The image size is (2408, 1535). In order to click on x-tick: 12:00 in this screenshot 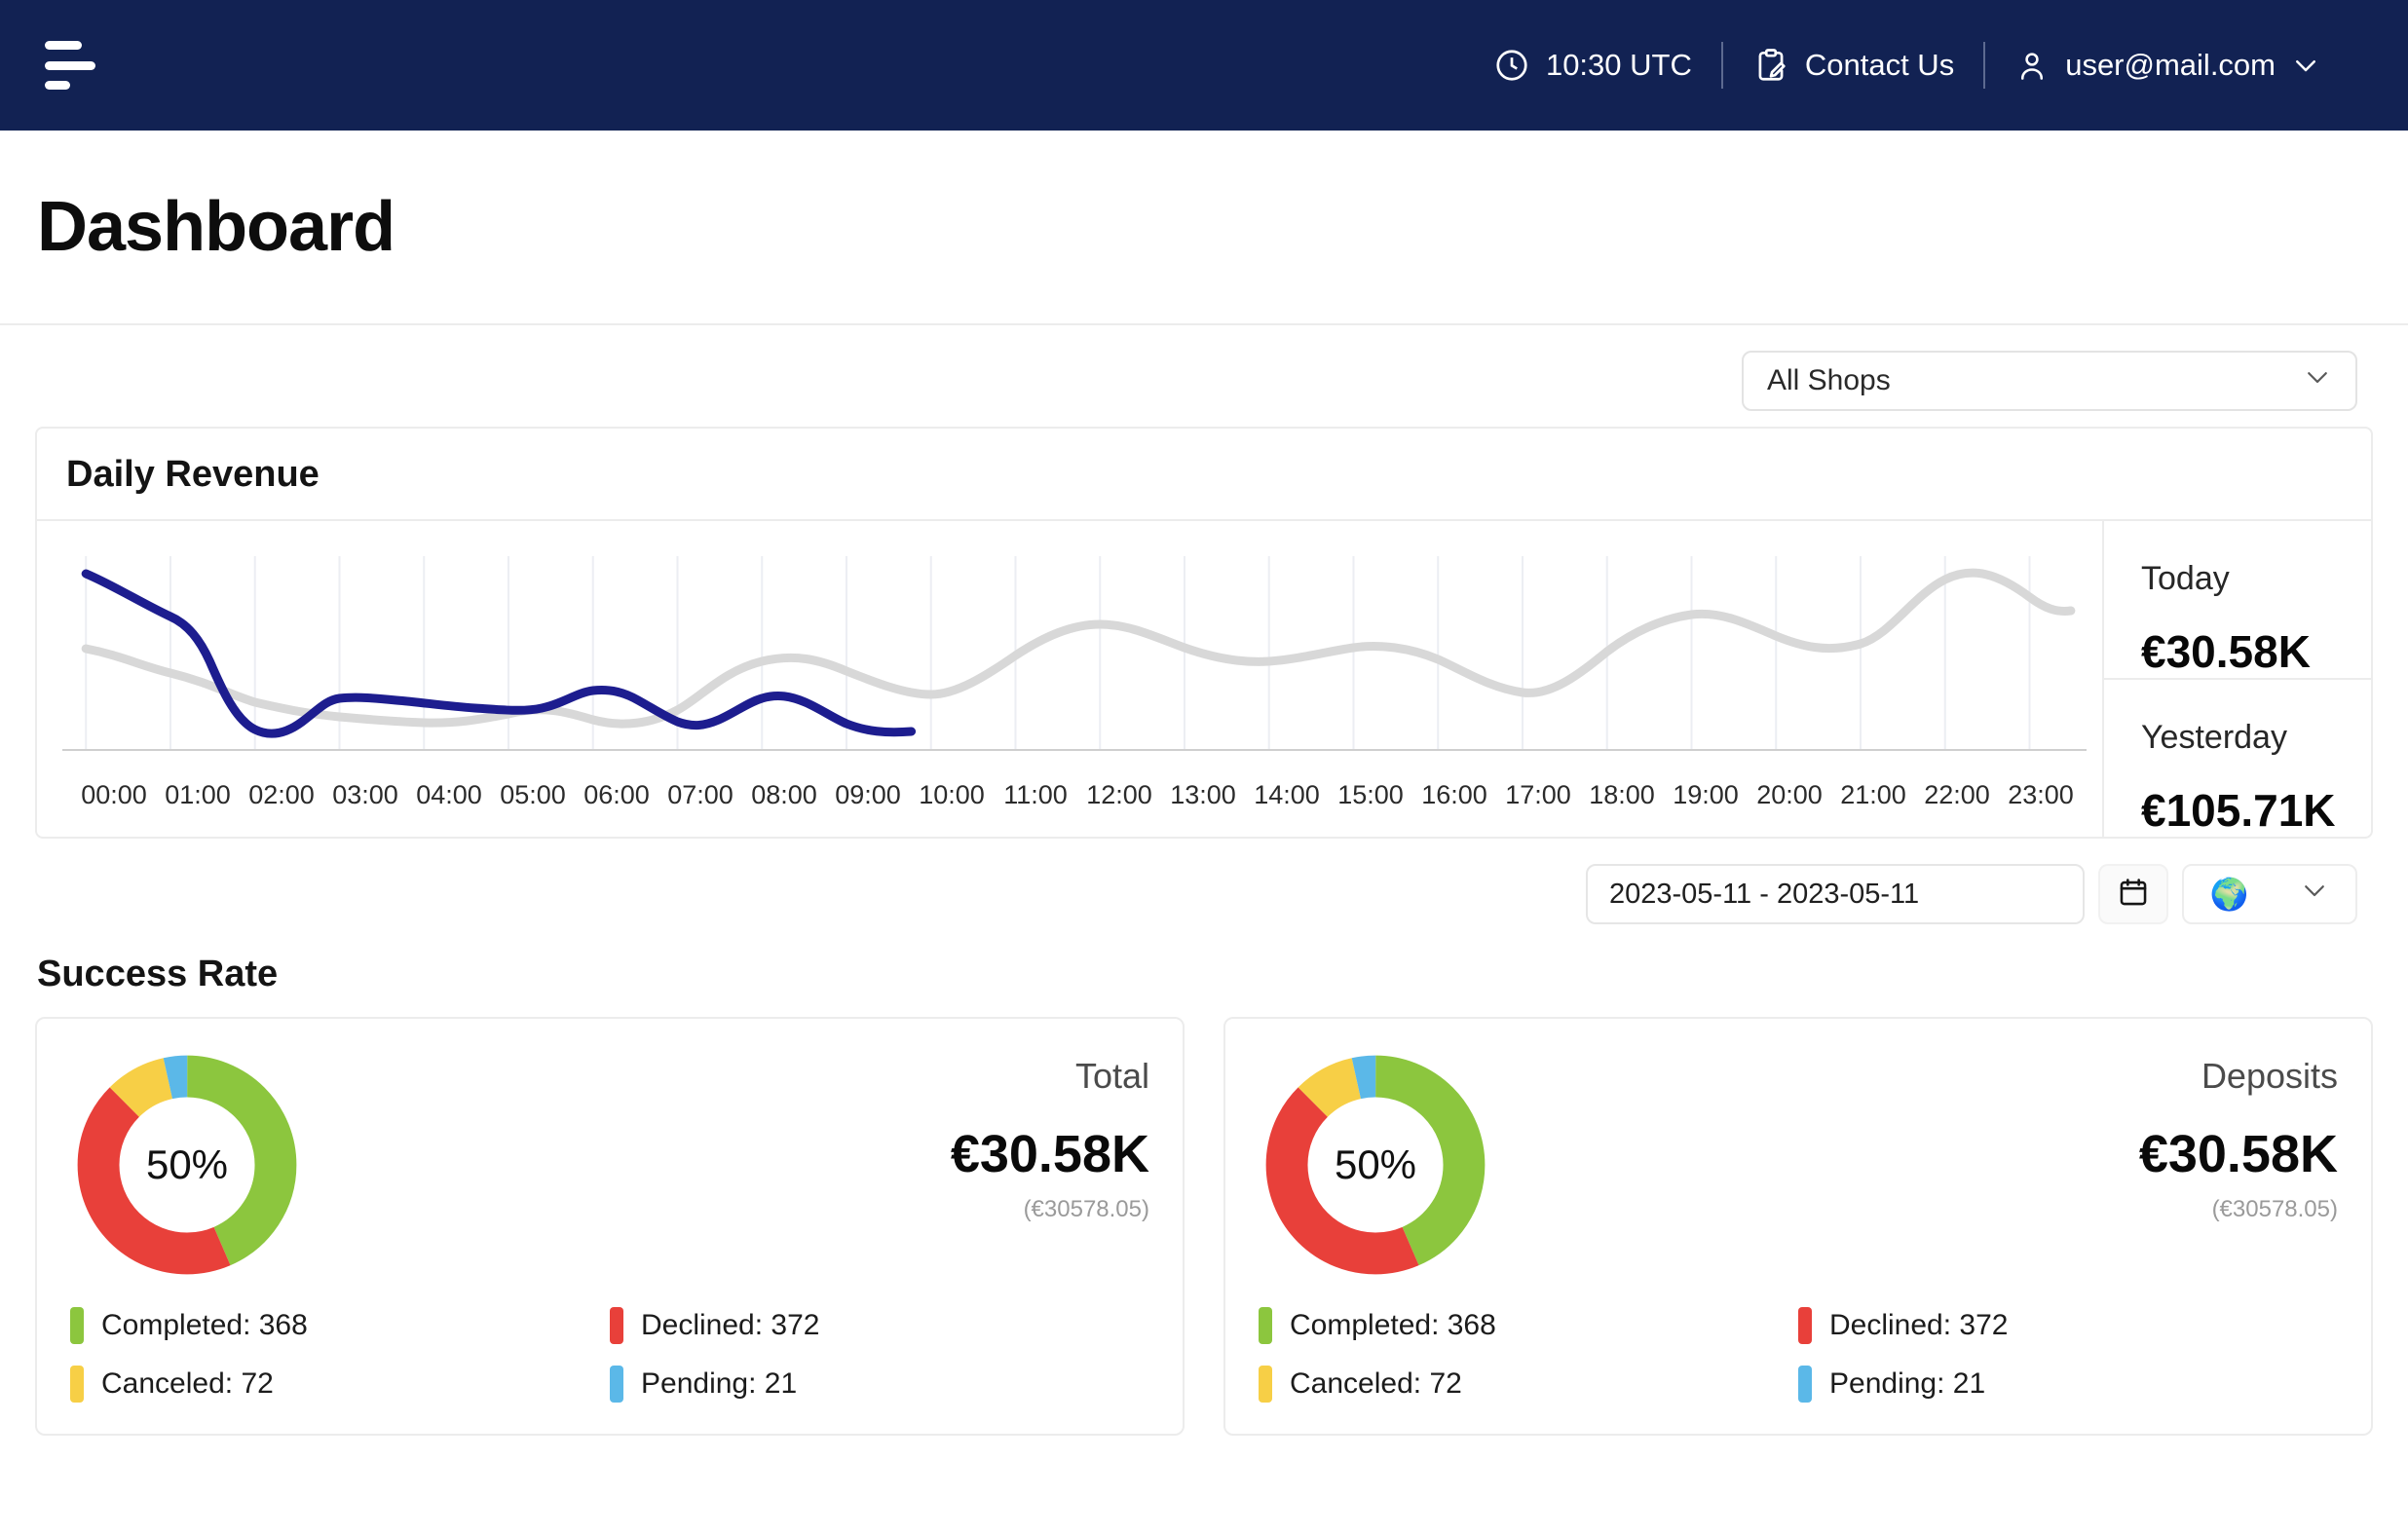, I will do `click(1119, 795)`.